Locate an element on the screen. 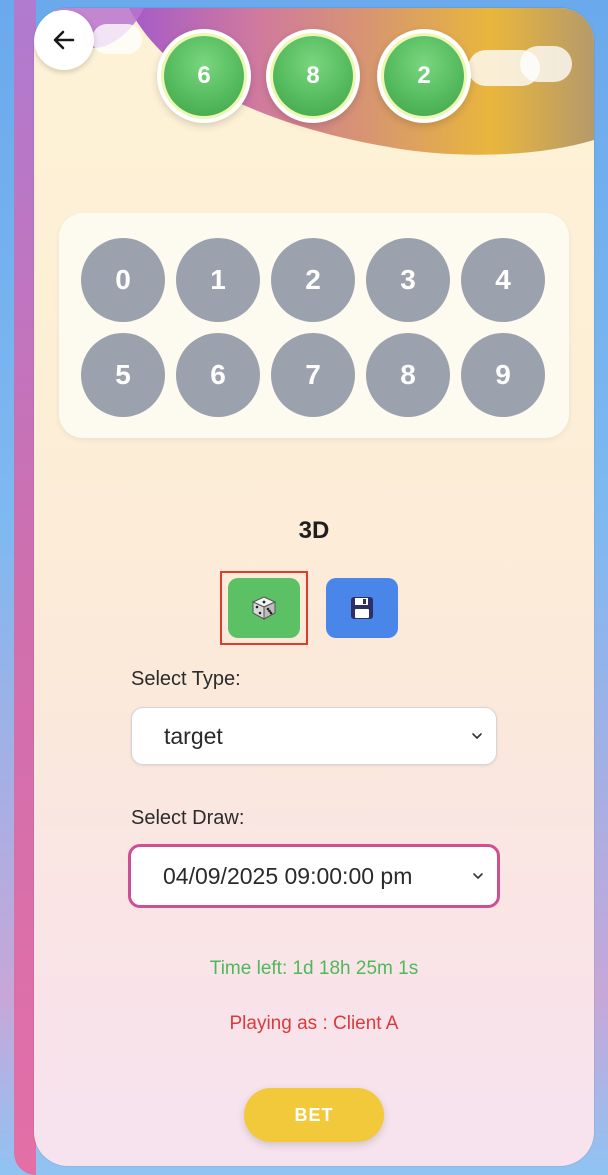 This screenshot has height=1175, width=608. select-type-label: Select Type: is located at coordinates (186, 679).